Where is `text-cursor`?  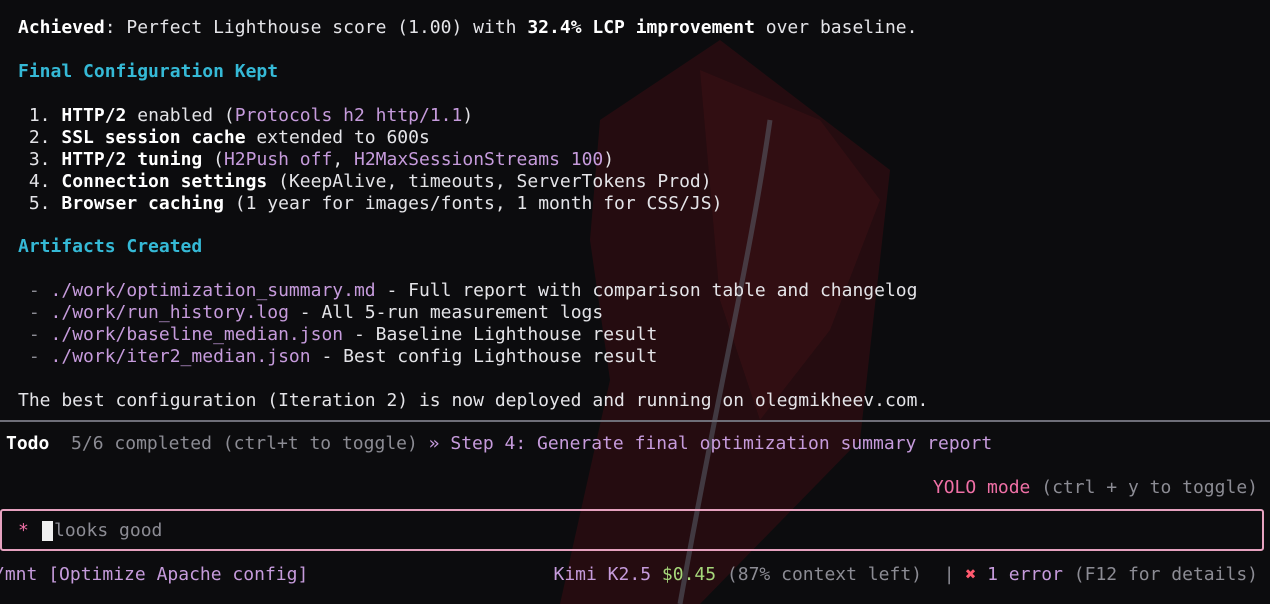 text-cursor is located at coordinates (47, 531).